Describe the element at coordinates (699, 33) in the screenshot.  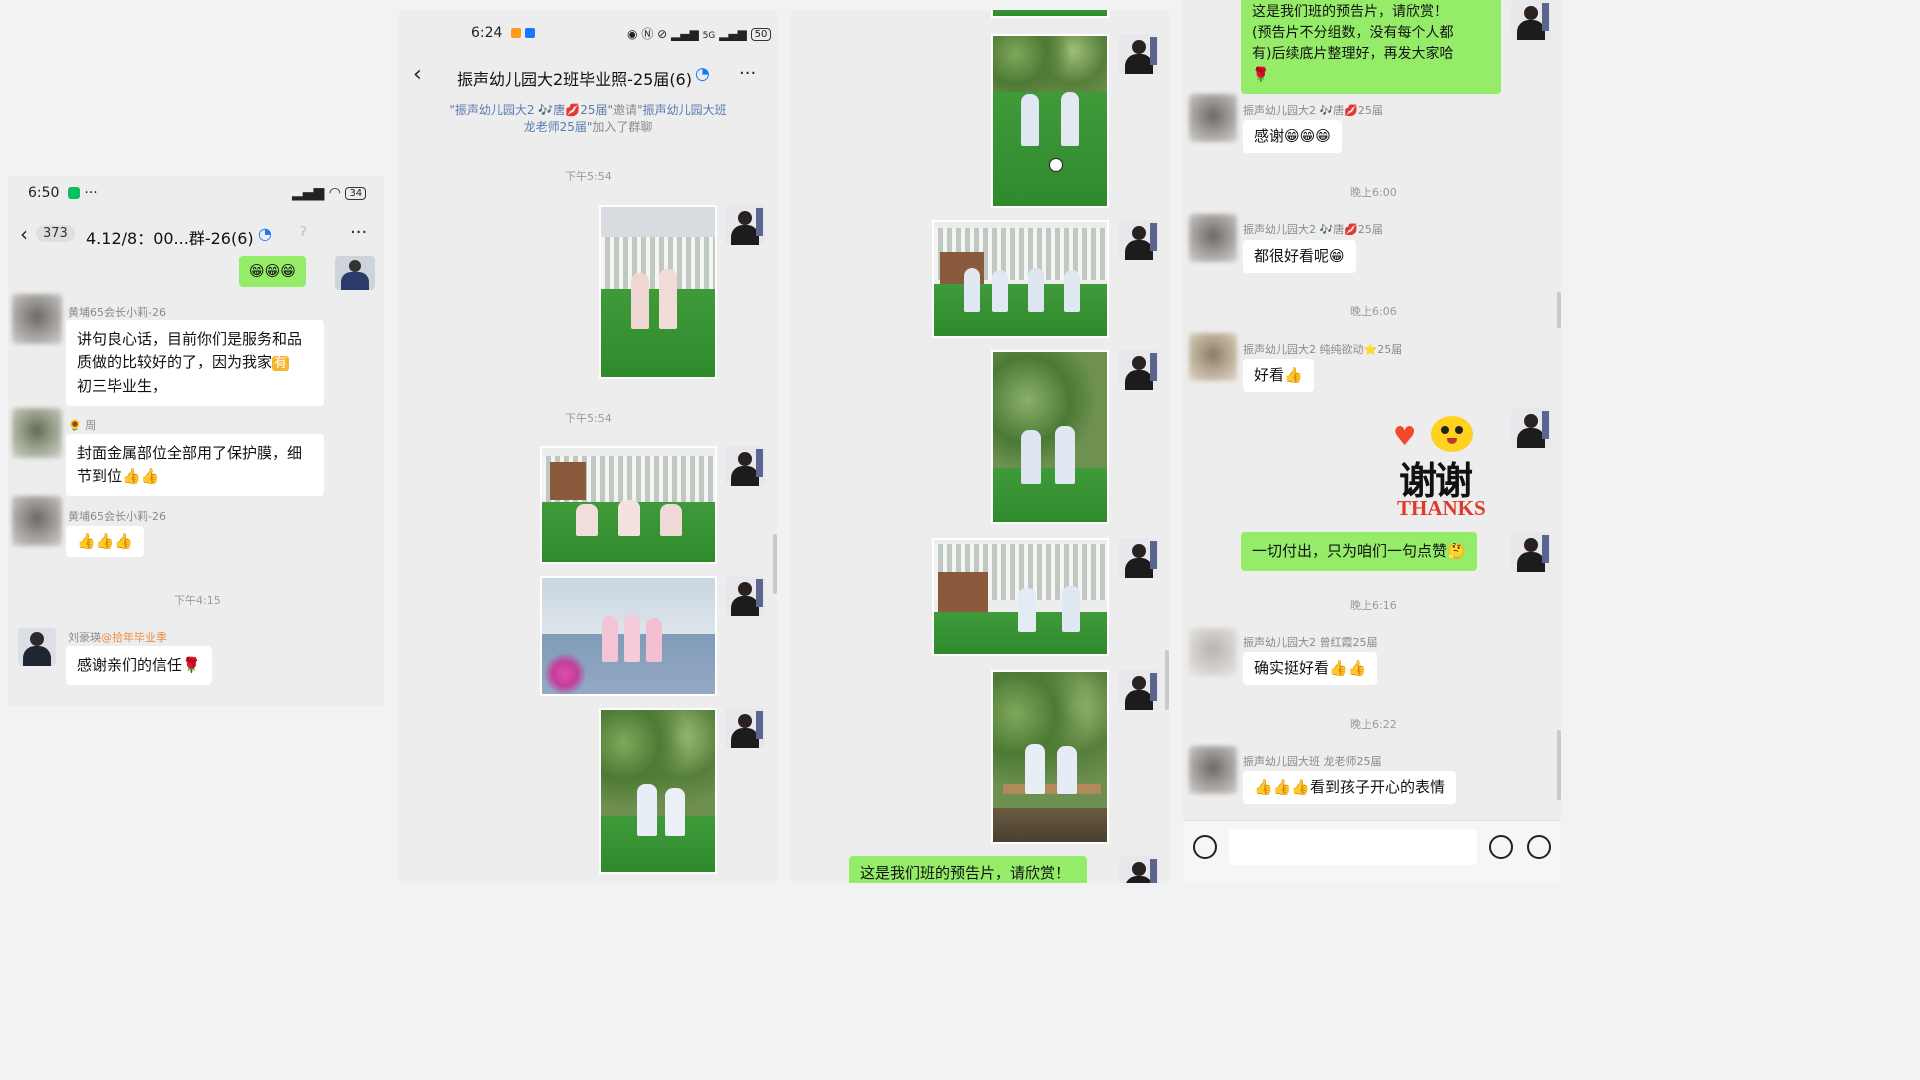
I see `status-right: ◉ Ⓝ ⊘ ▂▄▆ 5G ▂▄▆ 50` at that location.